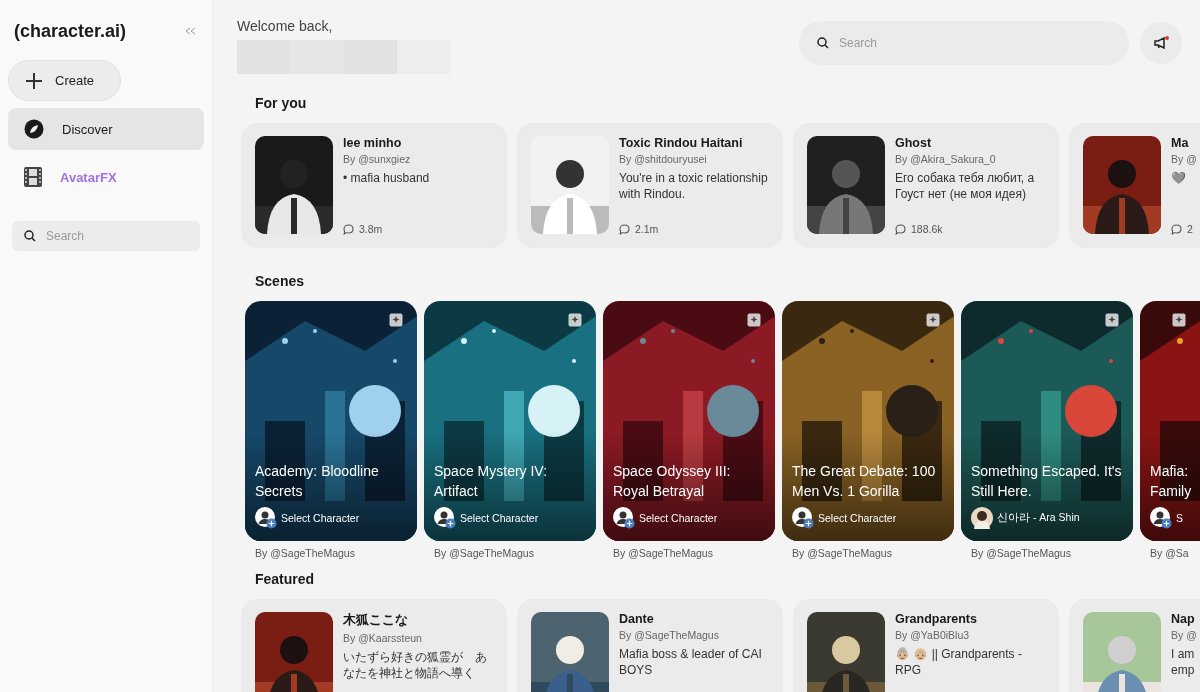 The width and height of the screenshot is (1200, 692). I want to click on section-title: Featured, so click(285, 579).